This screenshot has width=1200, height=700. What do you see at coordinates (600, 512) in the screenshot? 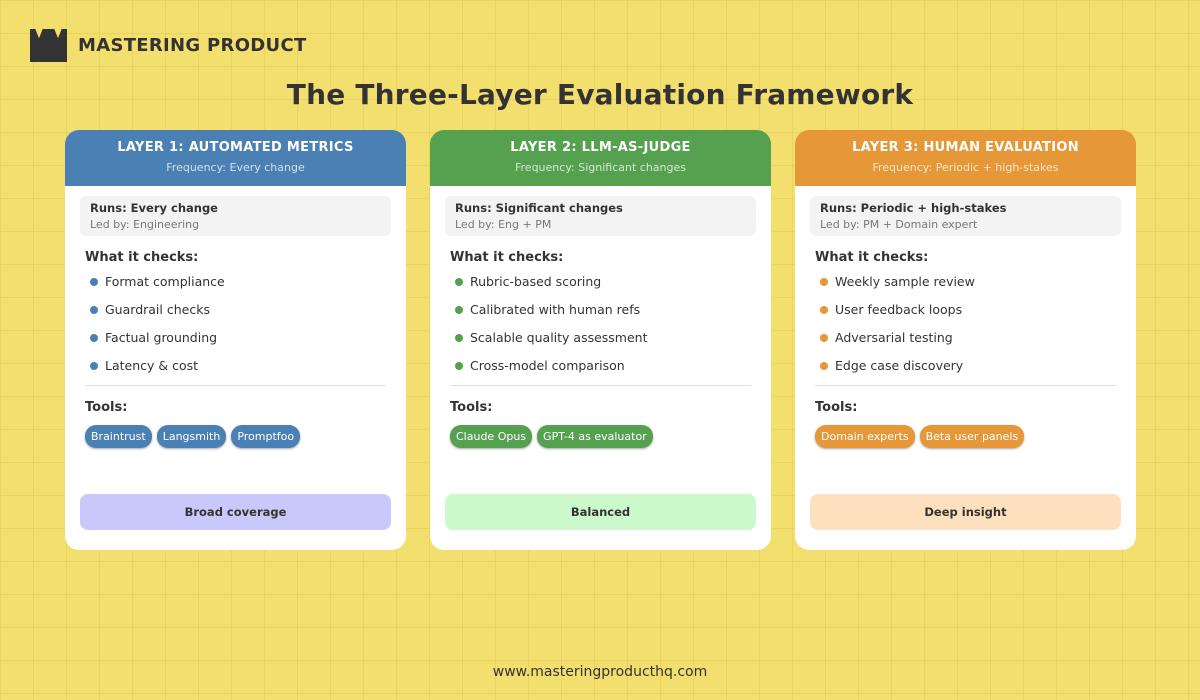
I see `layer-footer: Balanced` at bounding box center [600, 512].